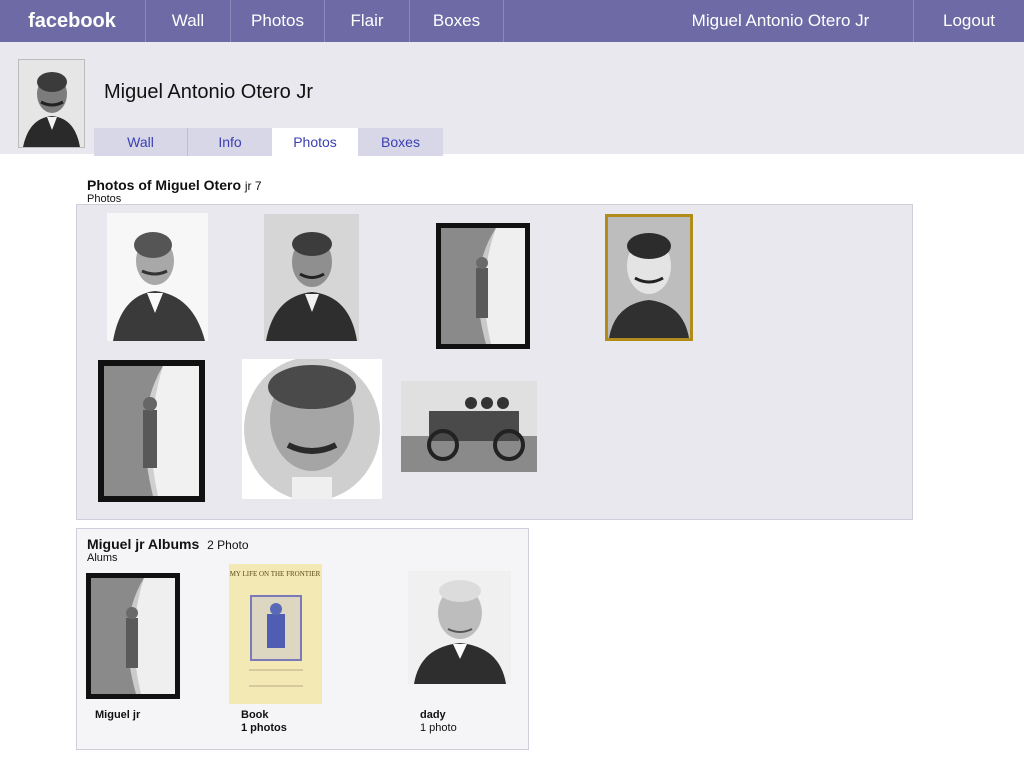  Describe the element at coordinates (438, 728) in the screenshot. I see `album-photo-count: 1 photo` at that location.